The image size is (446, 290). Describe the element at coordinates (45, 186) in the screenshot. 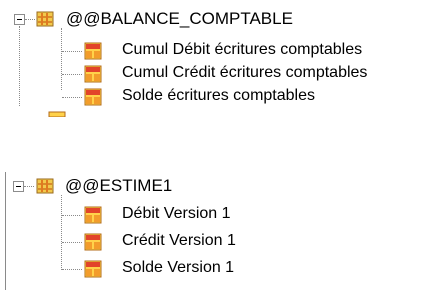

I see `cube-icon` at that location.